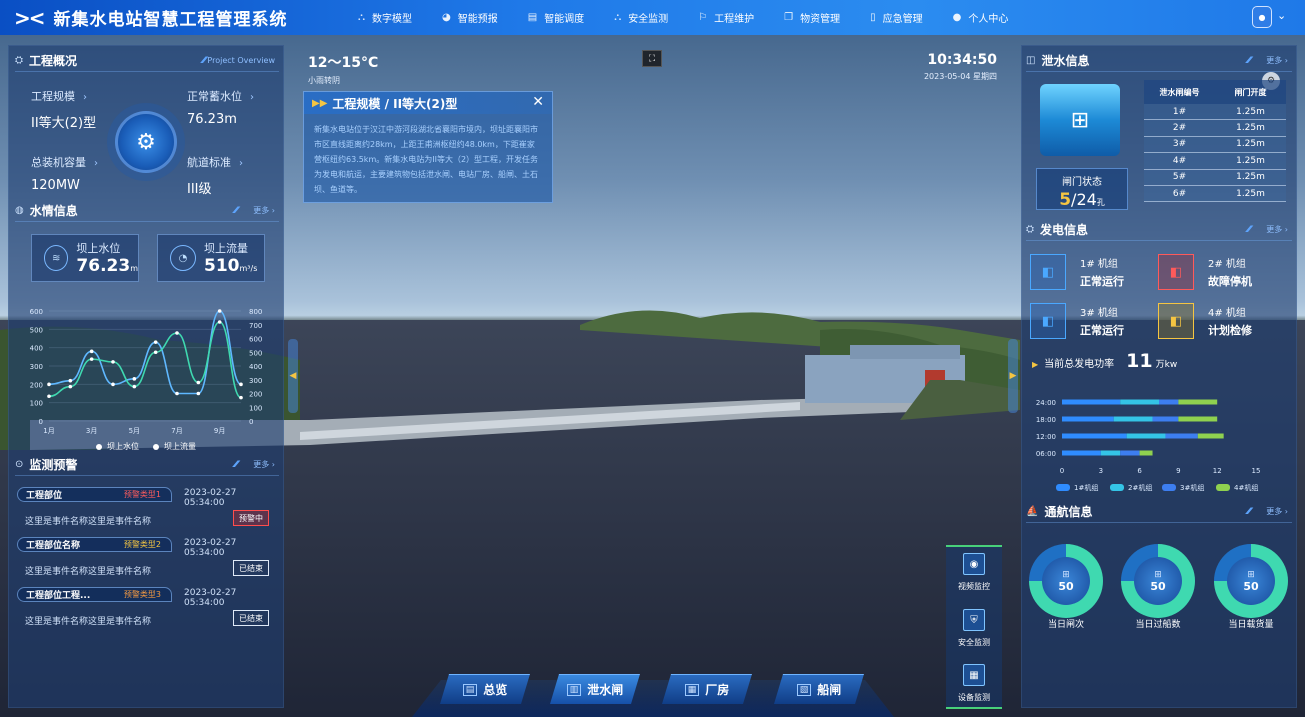 The height and width of the screenshot is (717, 1305). What do you see at coordinates (485, 689) in the screenshot?
I see `tab-overview: ▤ 总览` at bounding box center [485, 689].